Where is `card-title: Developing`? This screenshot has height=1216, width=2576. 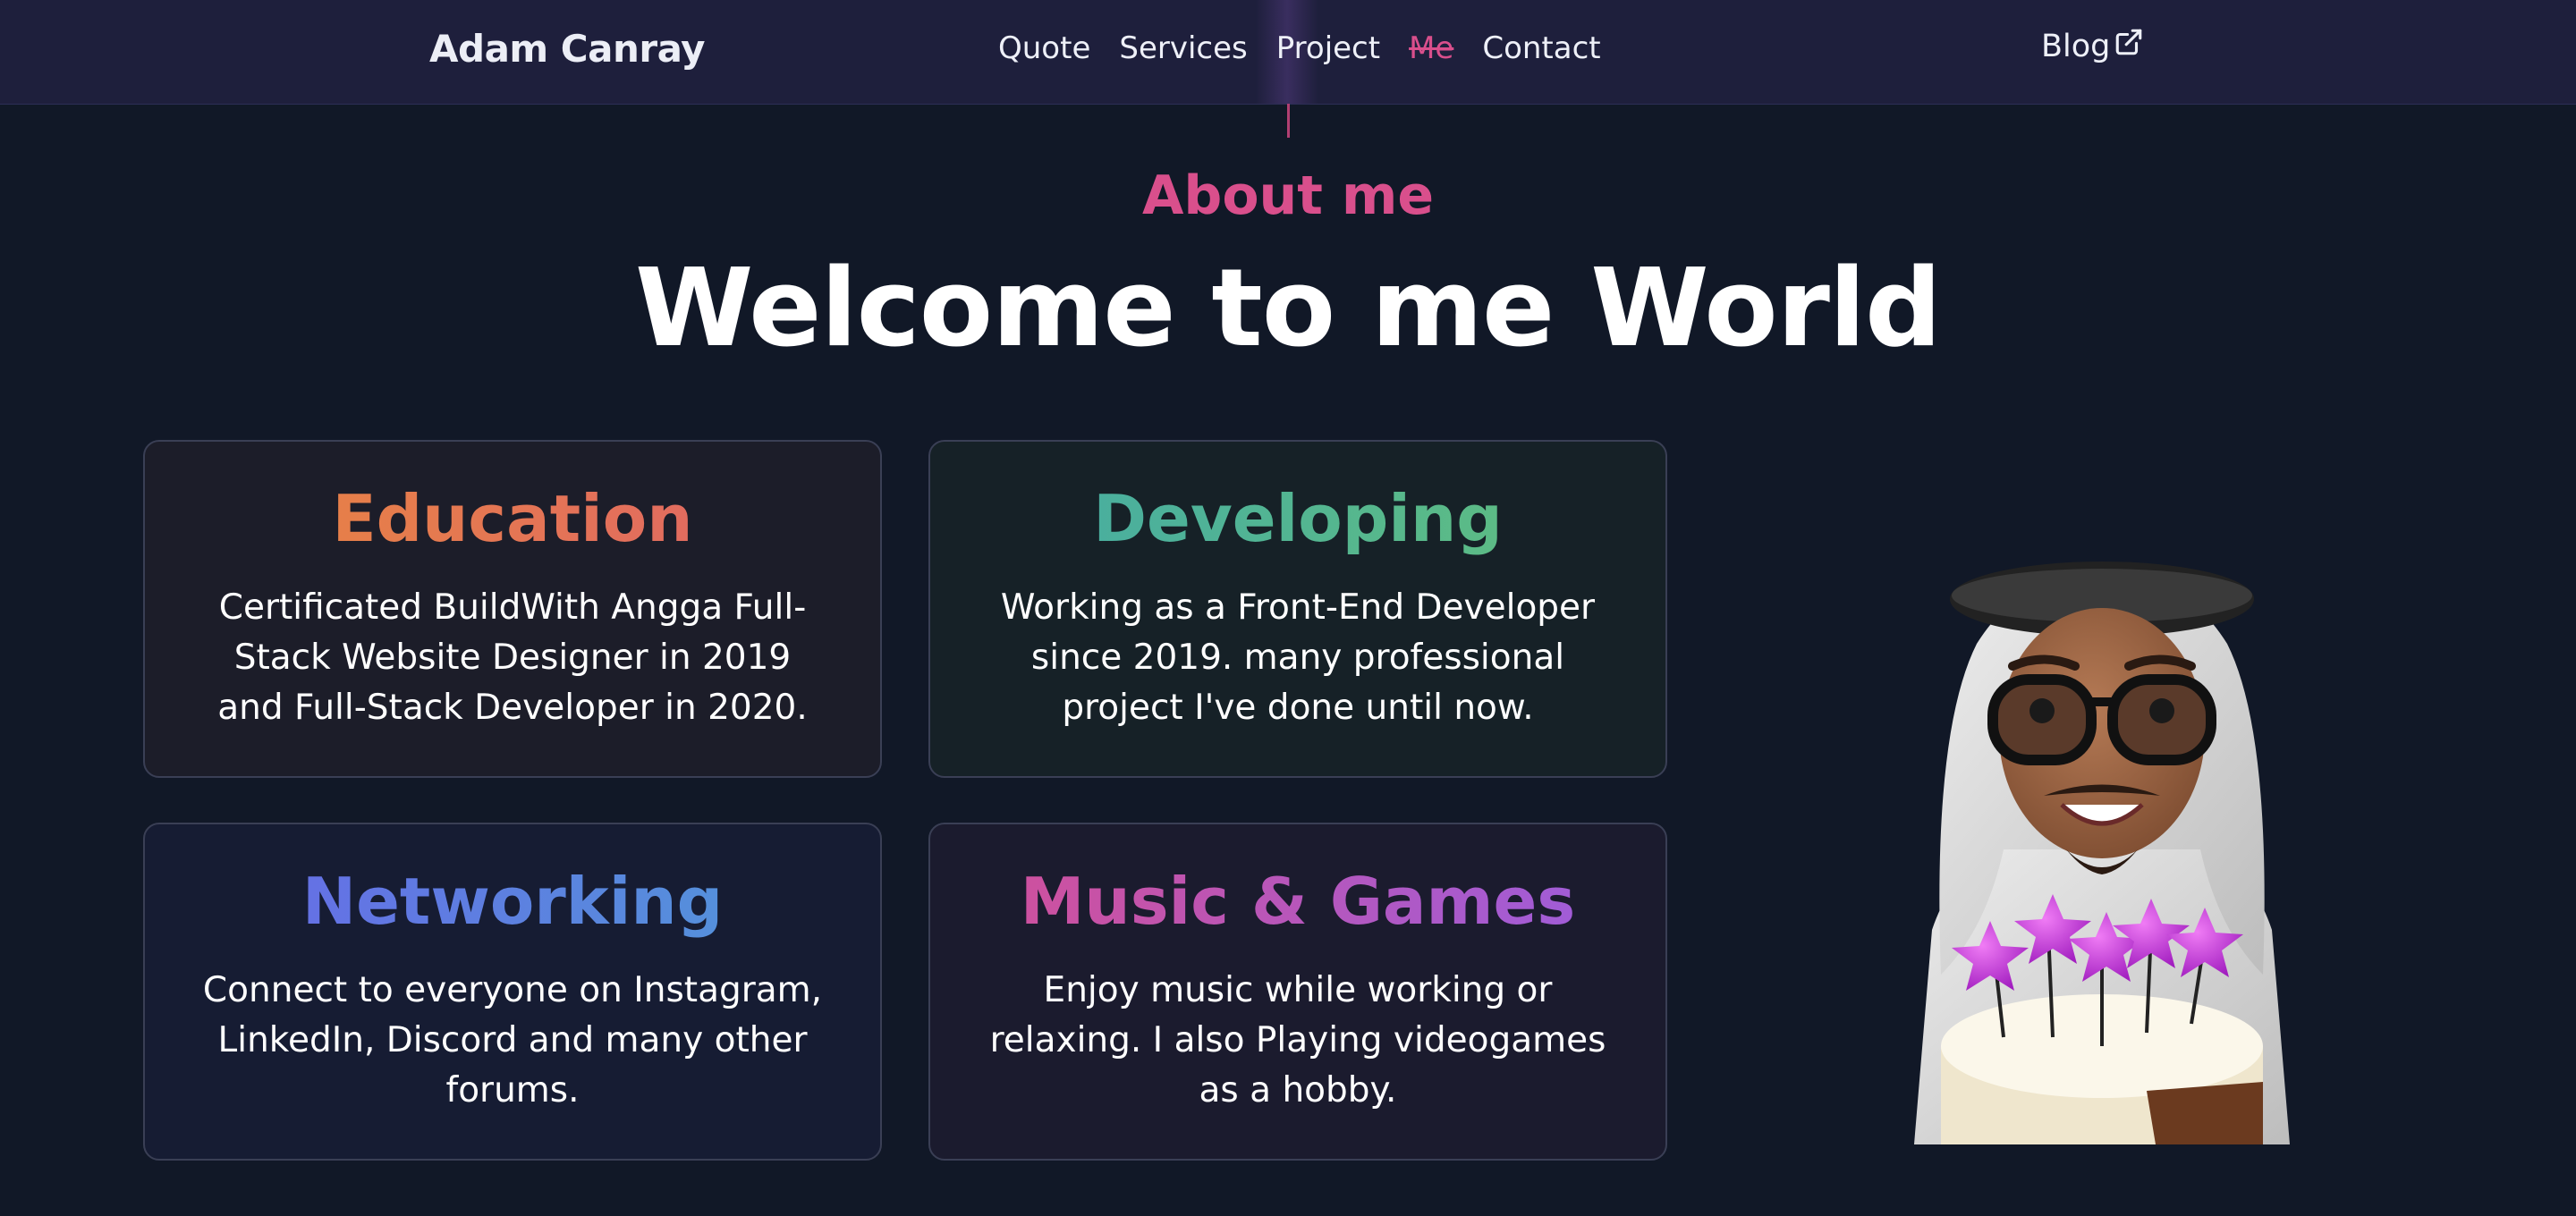
card-title: Developing is located at coordinates (1297, 519).